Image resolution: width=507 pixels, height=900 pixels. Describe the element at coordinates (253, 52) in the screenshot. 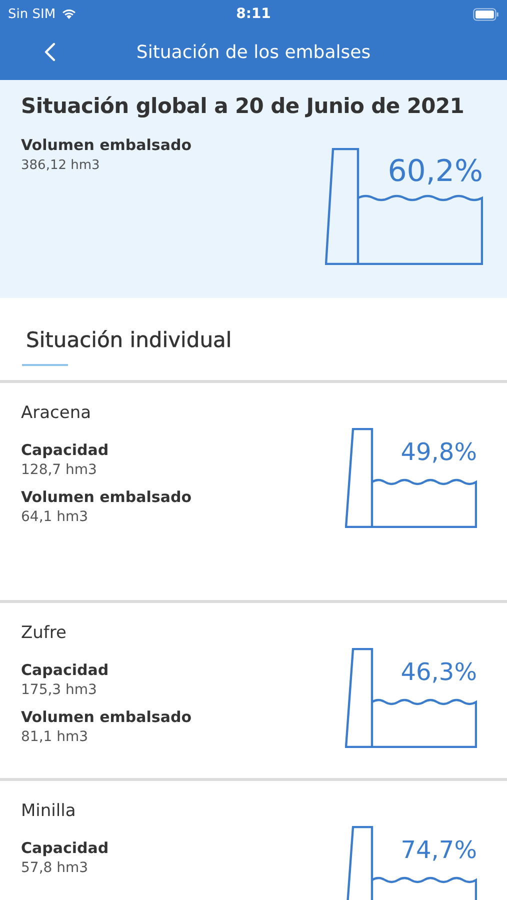

I see `screen-title: Situación de los embalses` at that location.